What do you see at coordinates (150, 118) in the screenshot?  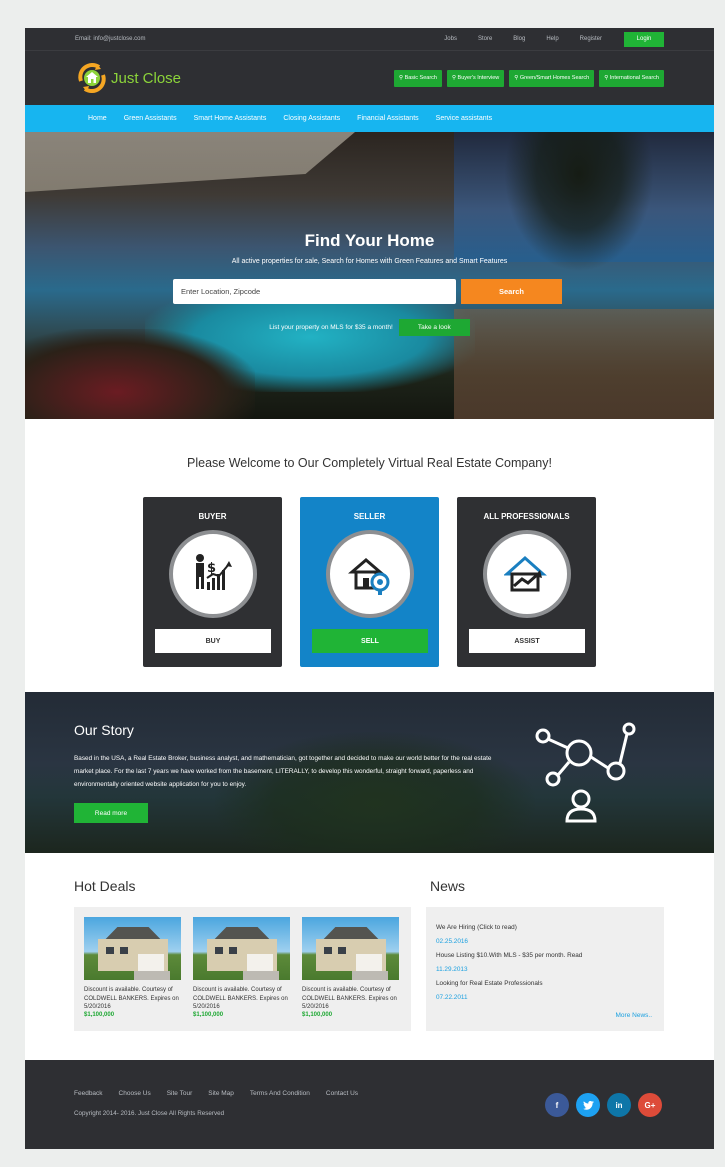 I see `nav-green-assistants: Green Assistants` at bounding box center [150, 118].